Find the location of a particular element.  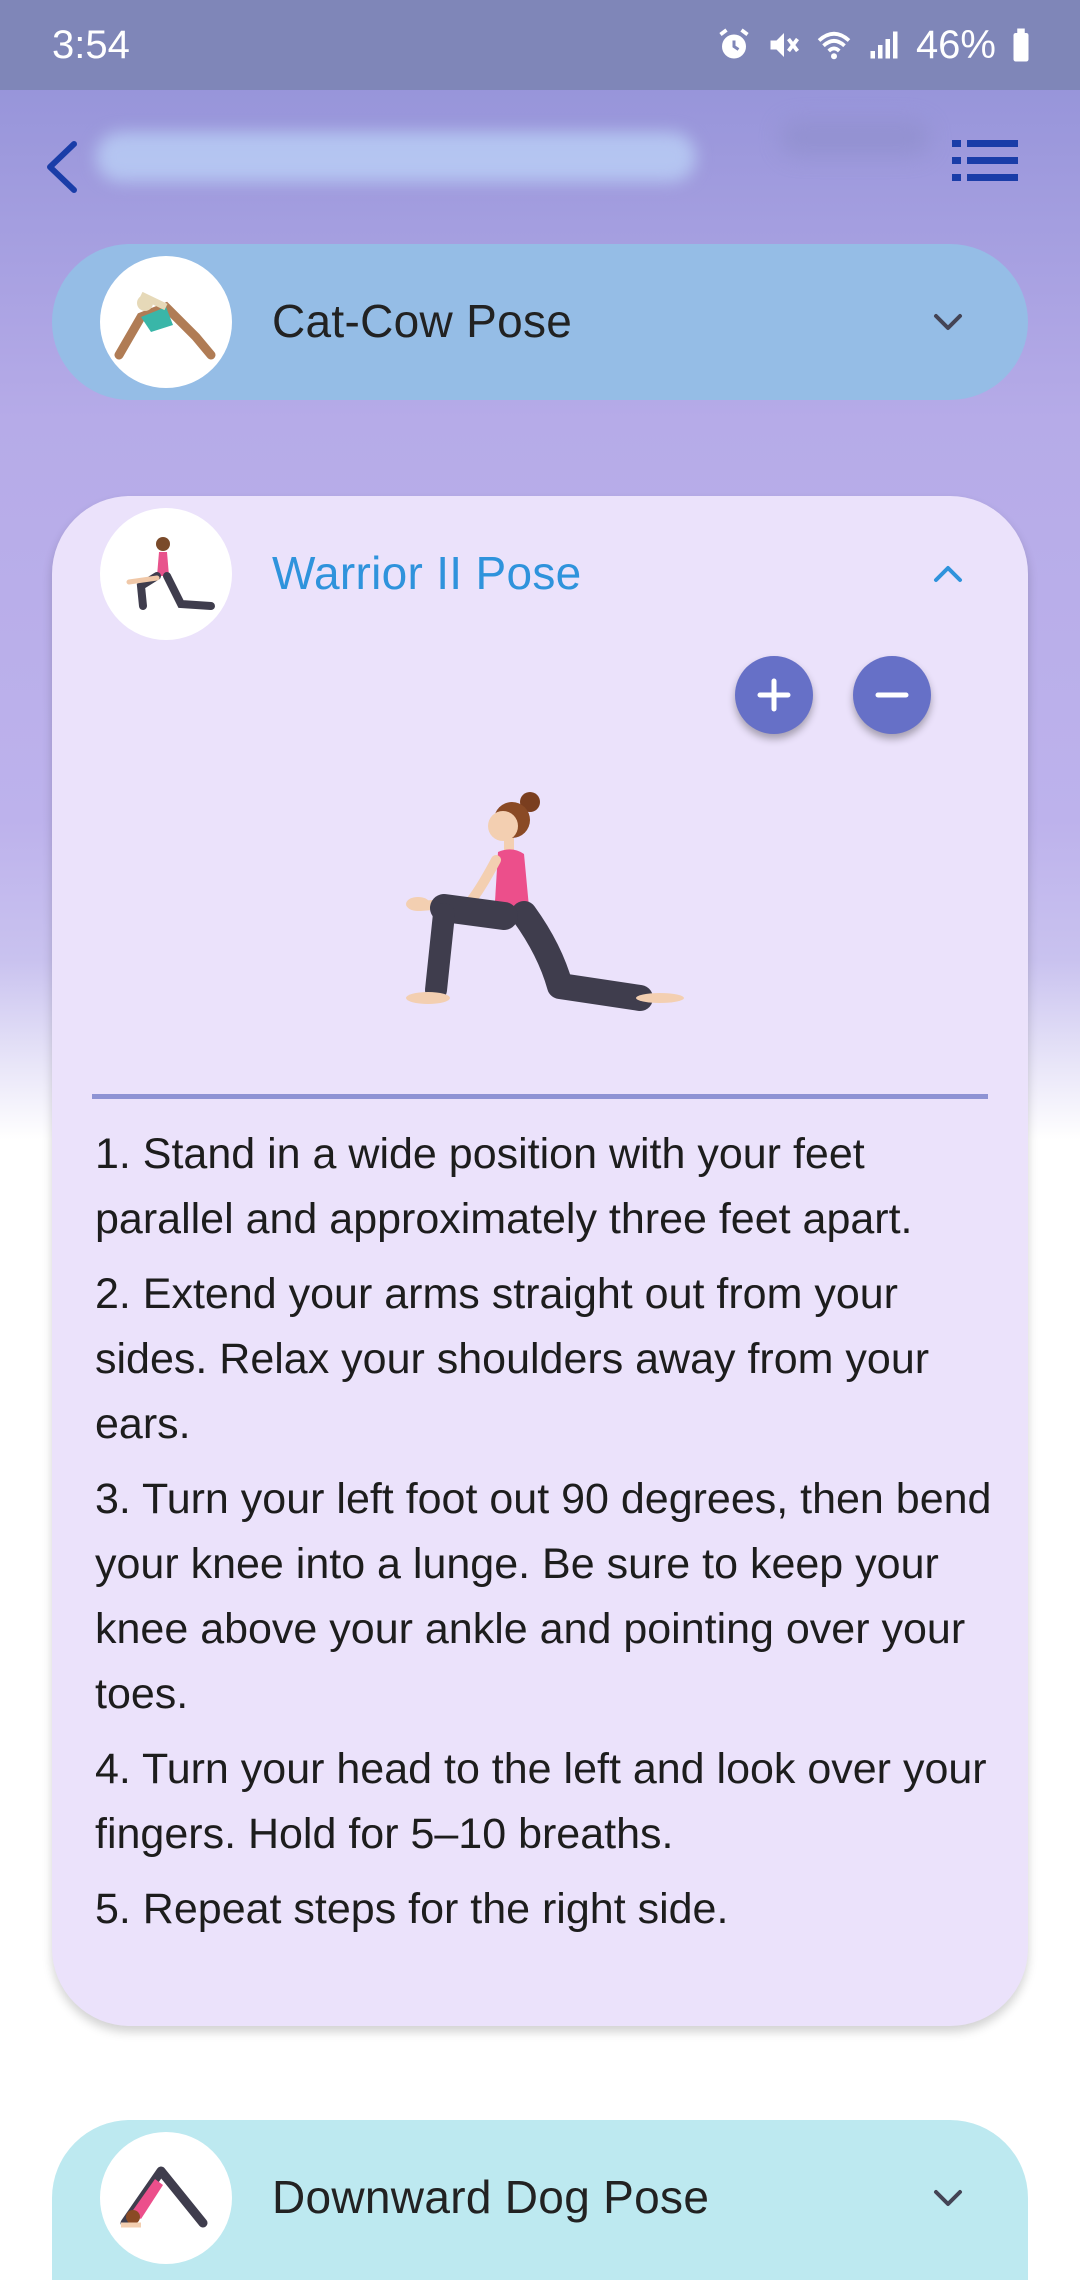

battery-percent: 46% is located at coordinates (955, 44).